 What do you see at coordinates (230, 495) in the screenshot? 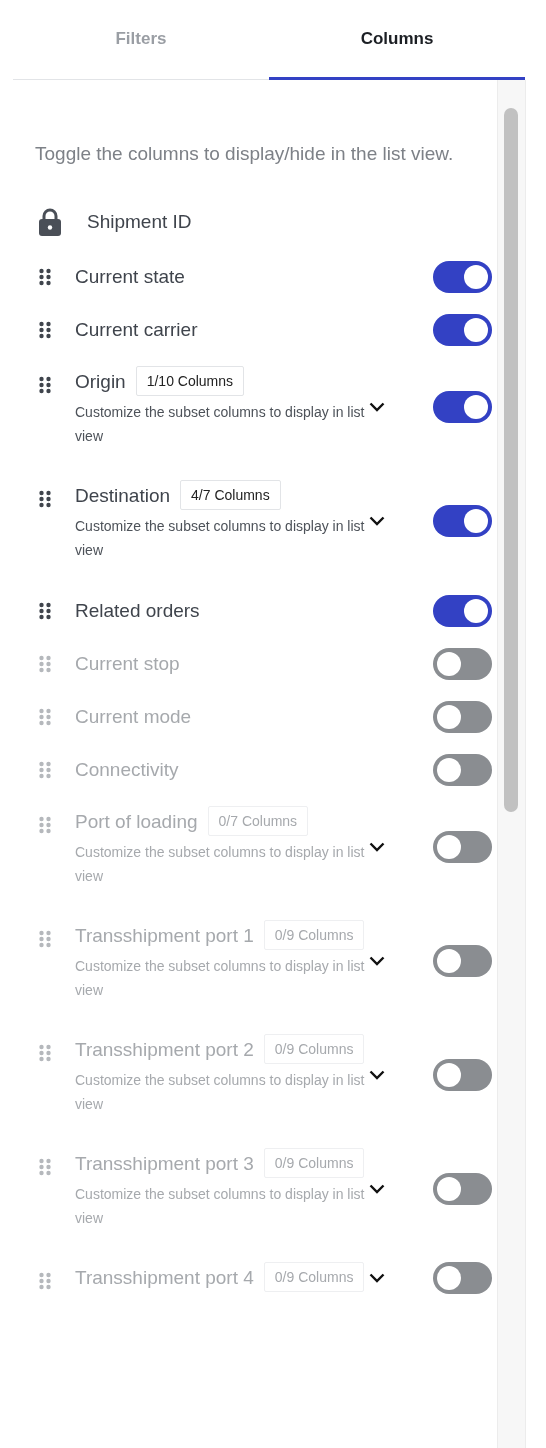
I see `columns-count-badge: 4/7 Columns` at bounding box center [230, 495].